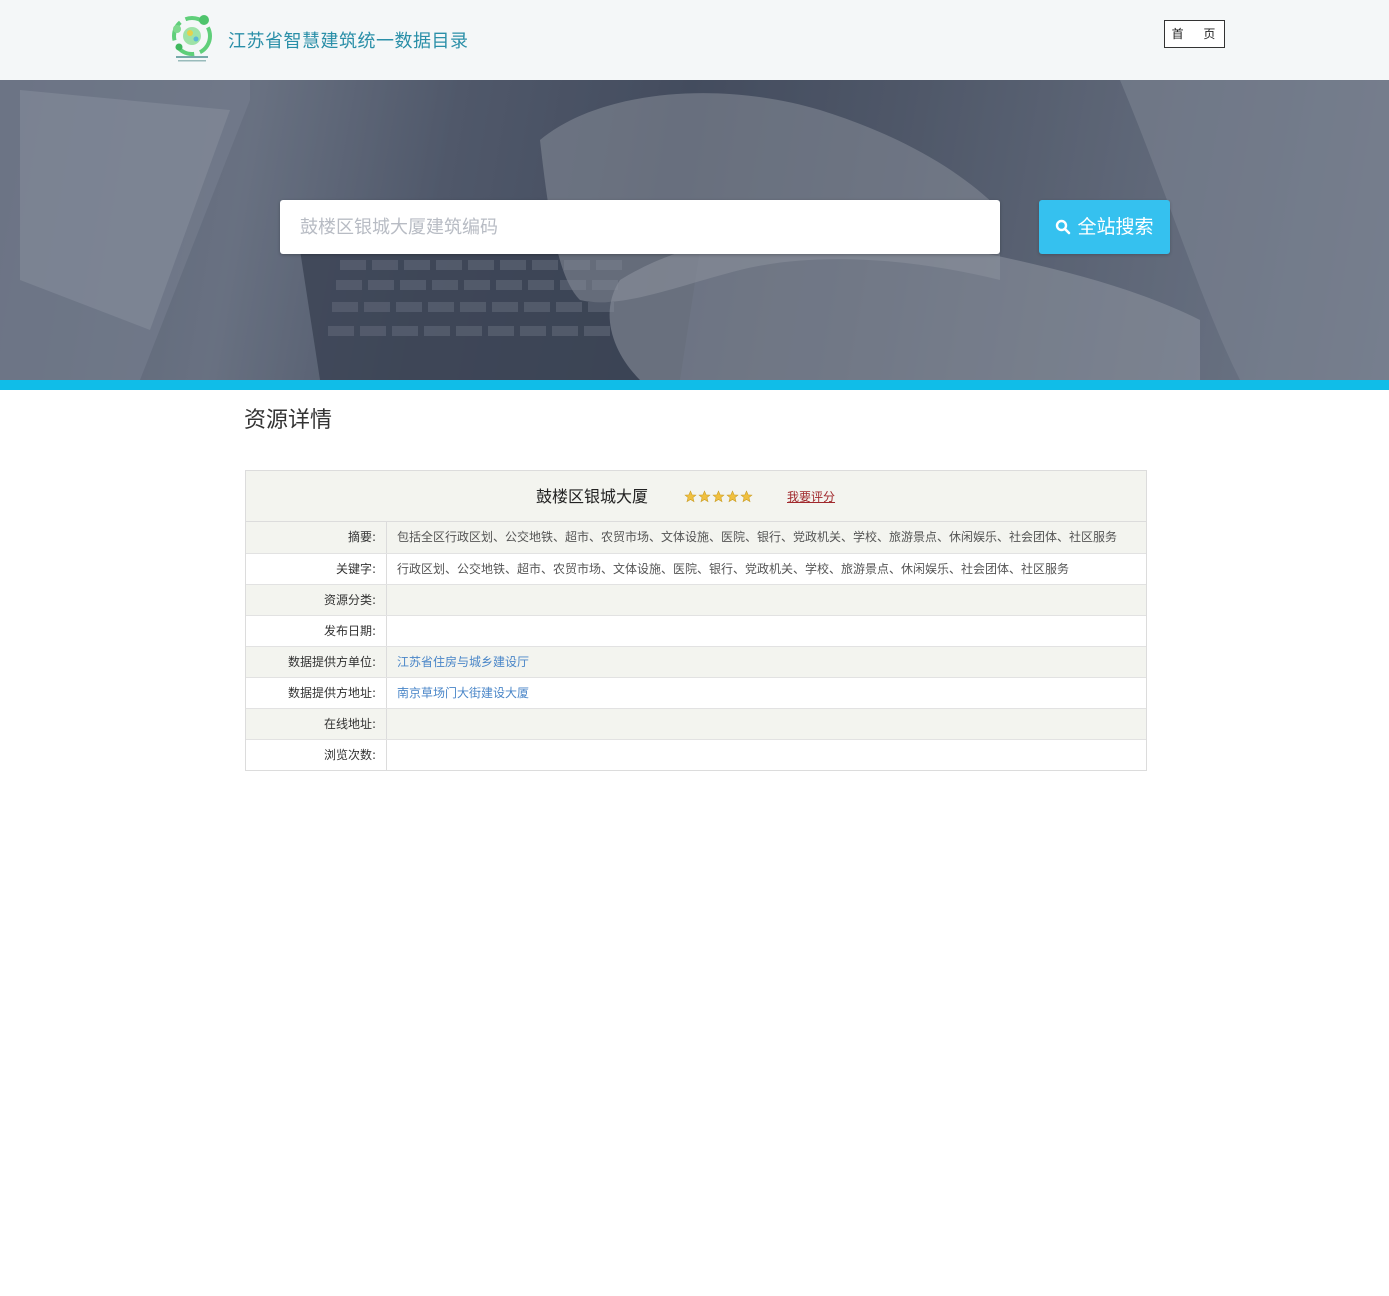 The image size is (1389, 1296). What do you see at coordinates (316, 755) in the screenshot?
I see `row-label: 浏览次数:` at bounding box center [316, 755].